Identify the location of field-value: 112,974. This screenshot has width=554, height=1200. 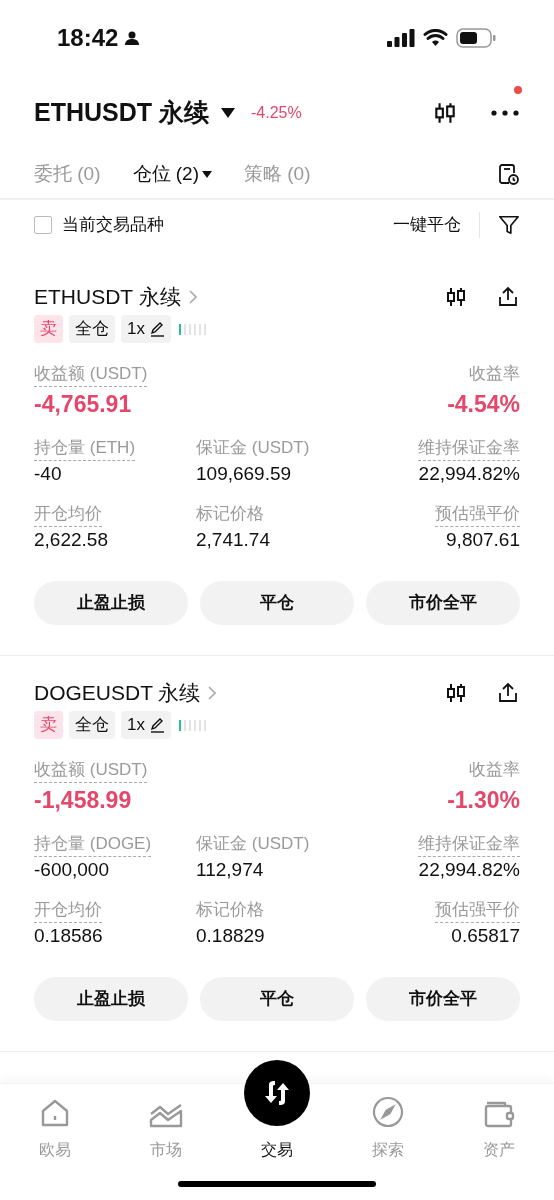
(230, 869).